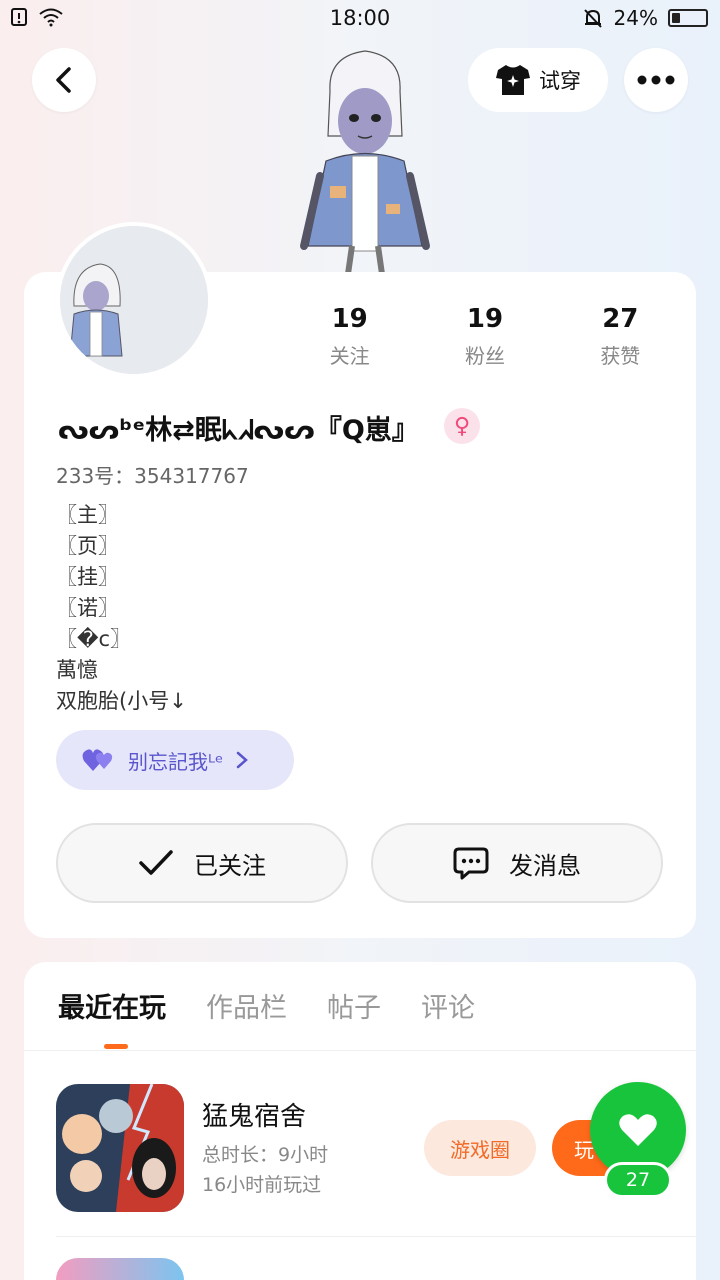 This screenshot has height=1280, width=720. What do you see at coordinates (360, 18) in the screenshot?
I see `status-bar: 18:00 24%` at bounding box center [360, 18].